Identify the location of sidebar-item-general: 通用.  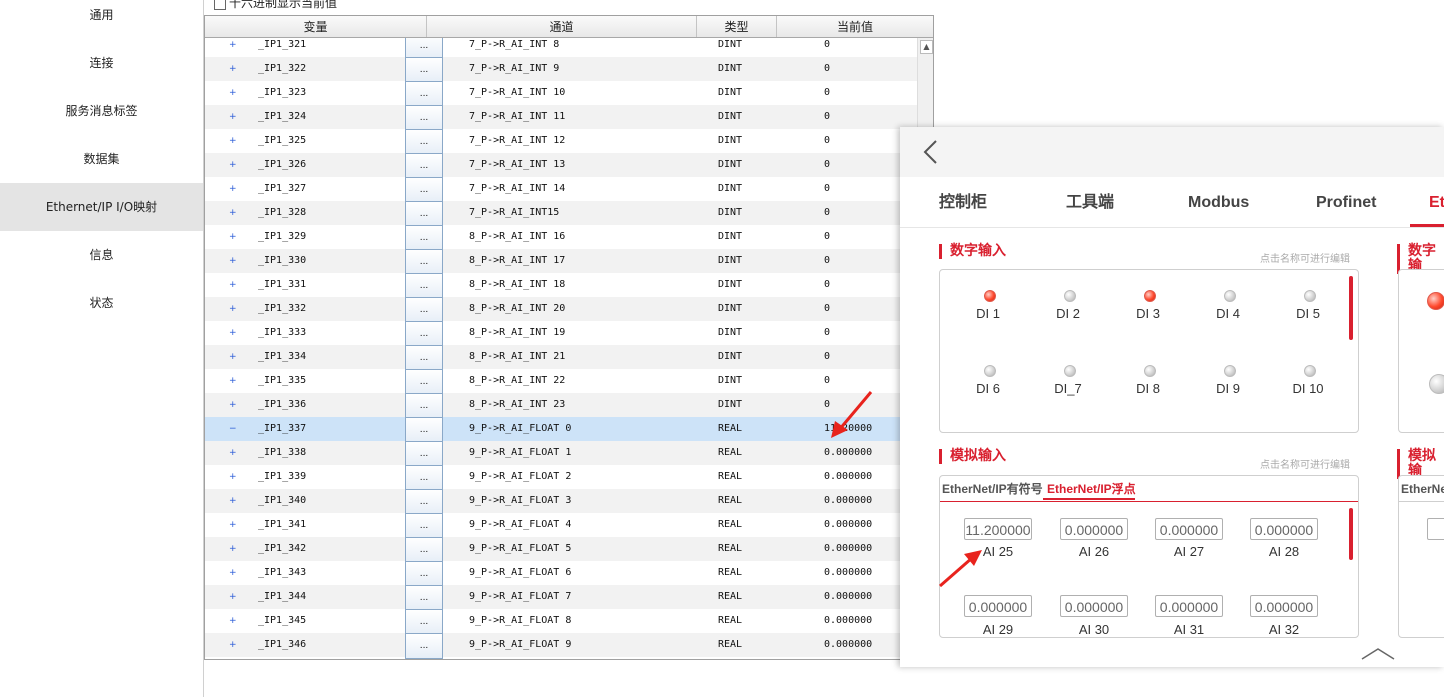
(101, 19).